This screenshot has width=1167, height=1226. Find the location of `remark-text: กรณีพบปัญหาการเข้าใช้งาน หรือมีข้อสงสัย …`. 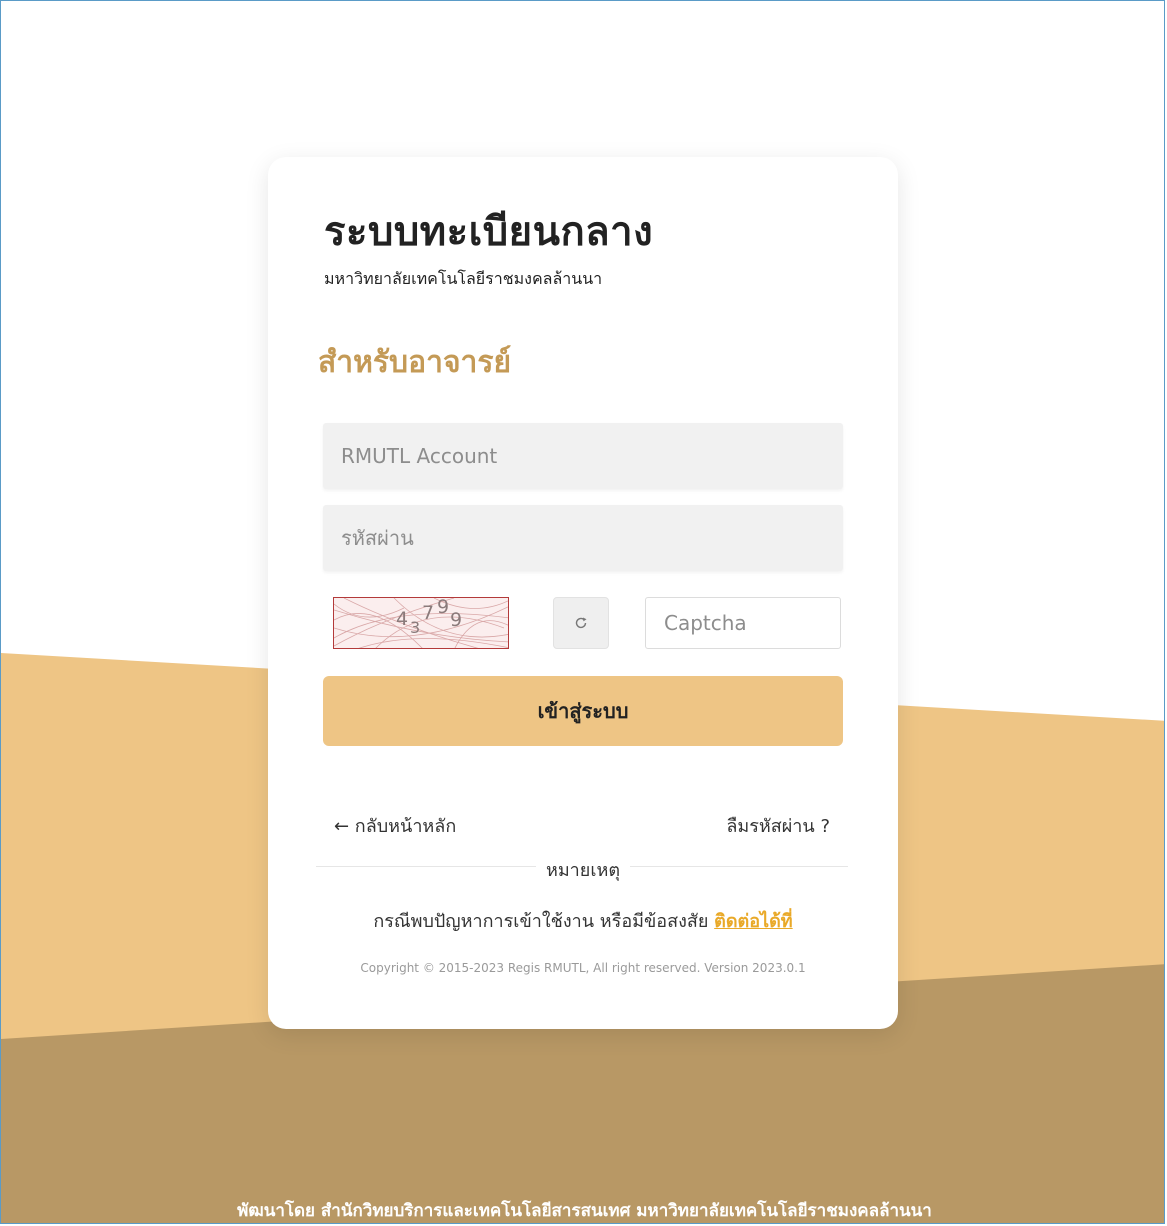

remark-text: กรณีพบปัญหาการเข้าใช้งาน หรือมีข้อสงสัย … is located at coordinates (583, 920).